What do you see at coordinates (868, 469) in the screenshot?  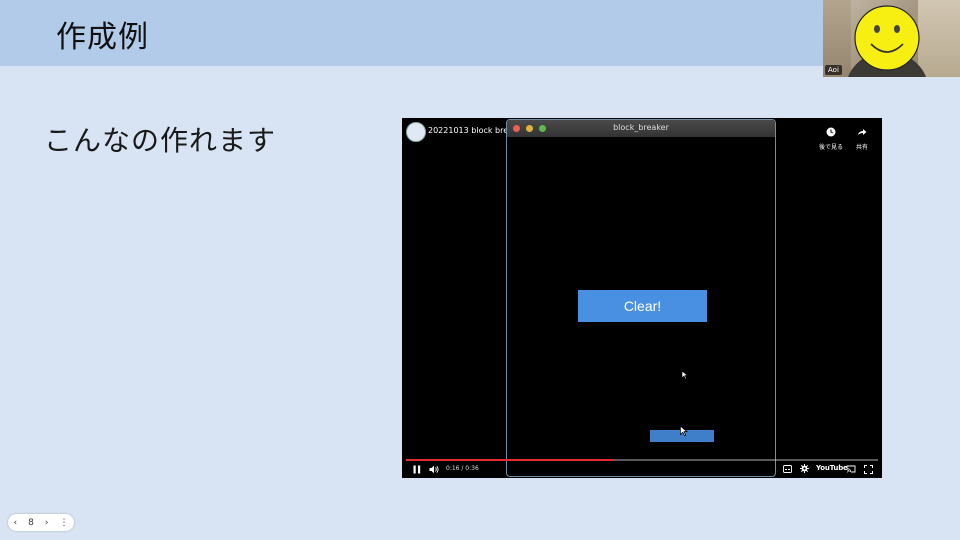 I see `fullscreen-icon` at bounding box center [868, 469].